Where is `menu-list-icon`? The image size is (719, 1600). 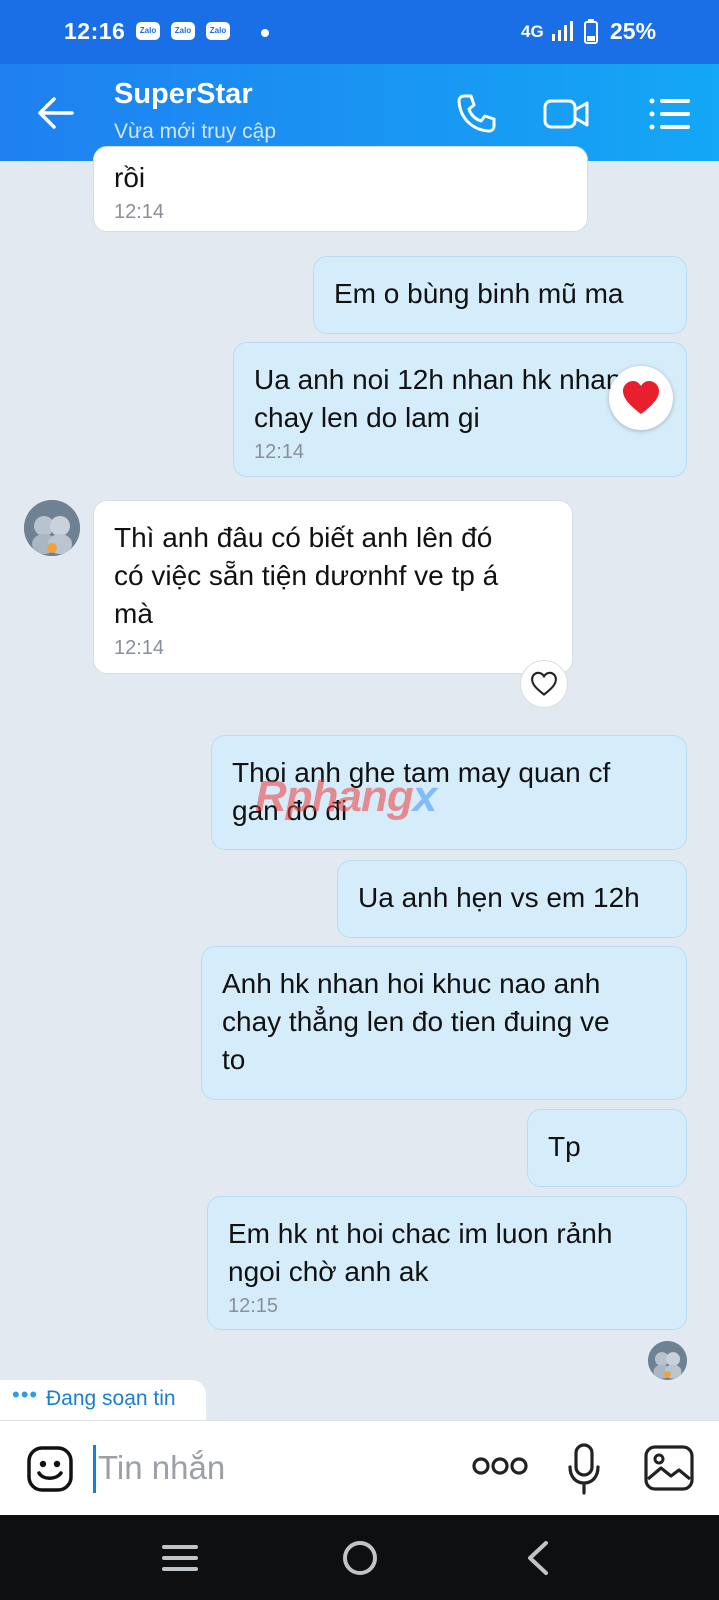 menu-list-icon is located at coordinates (670, 114).